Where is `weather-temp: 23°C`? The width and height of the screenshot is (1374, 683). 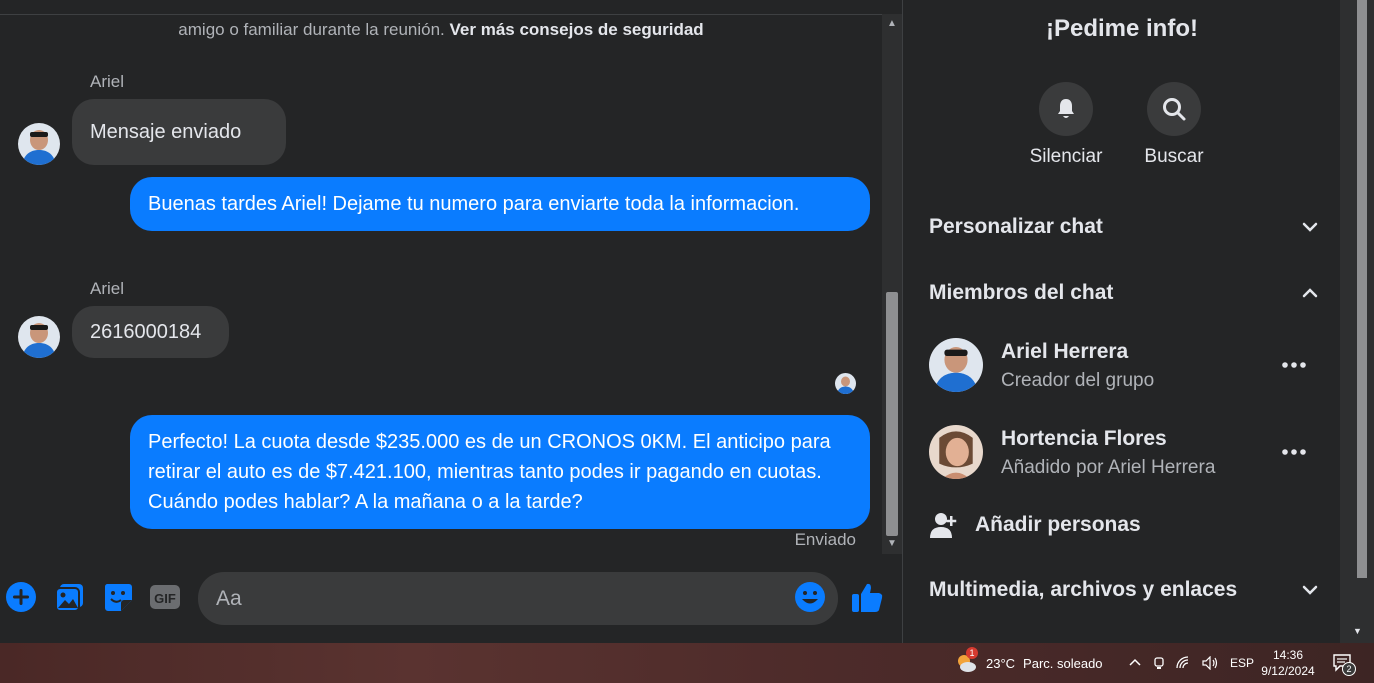
weather-temp: 23°C is located at coordinates (1001, 663).